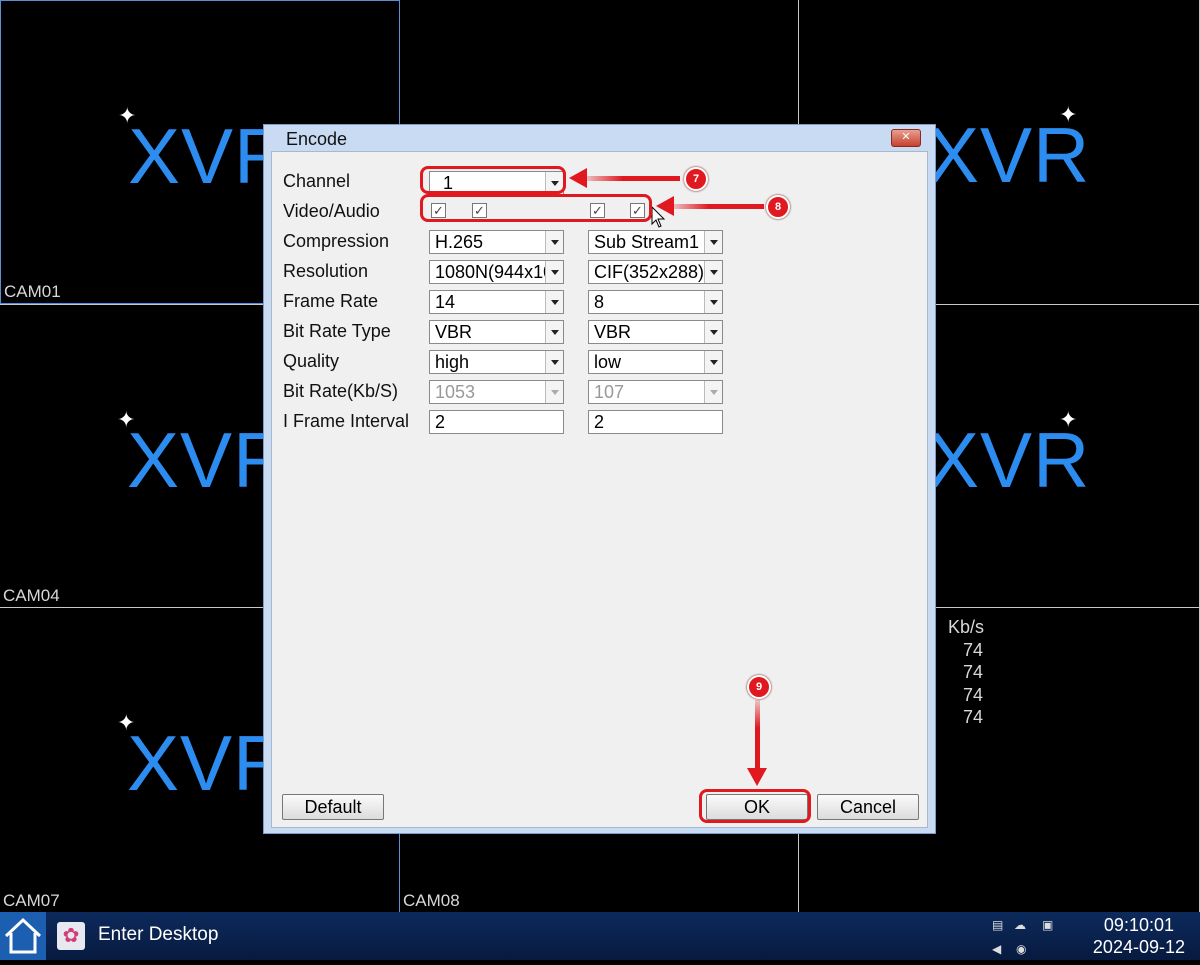  Describe the element at coordinates (868, 807) in the screenshot. I see `cancel-button: Cancel` at that location.